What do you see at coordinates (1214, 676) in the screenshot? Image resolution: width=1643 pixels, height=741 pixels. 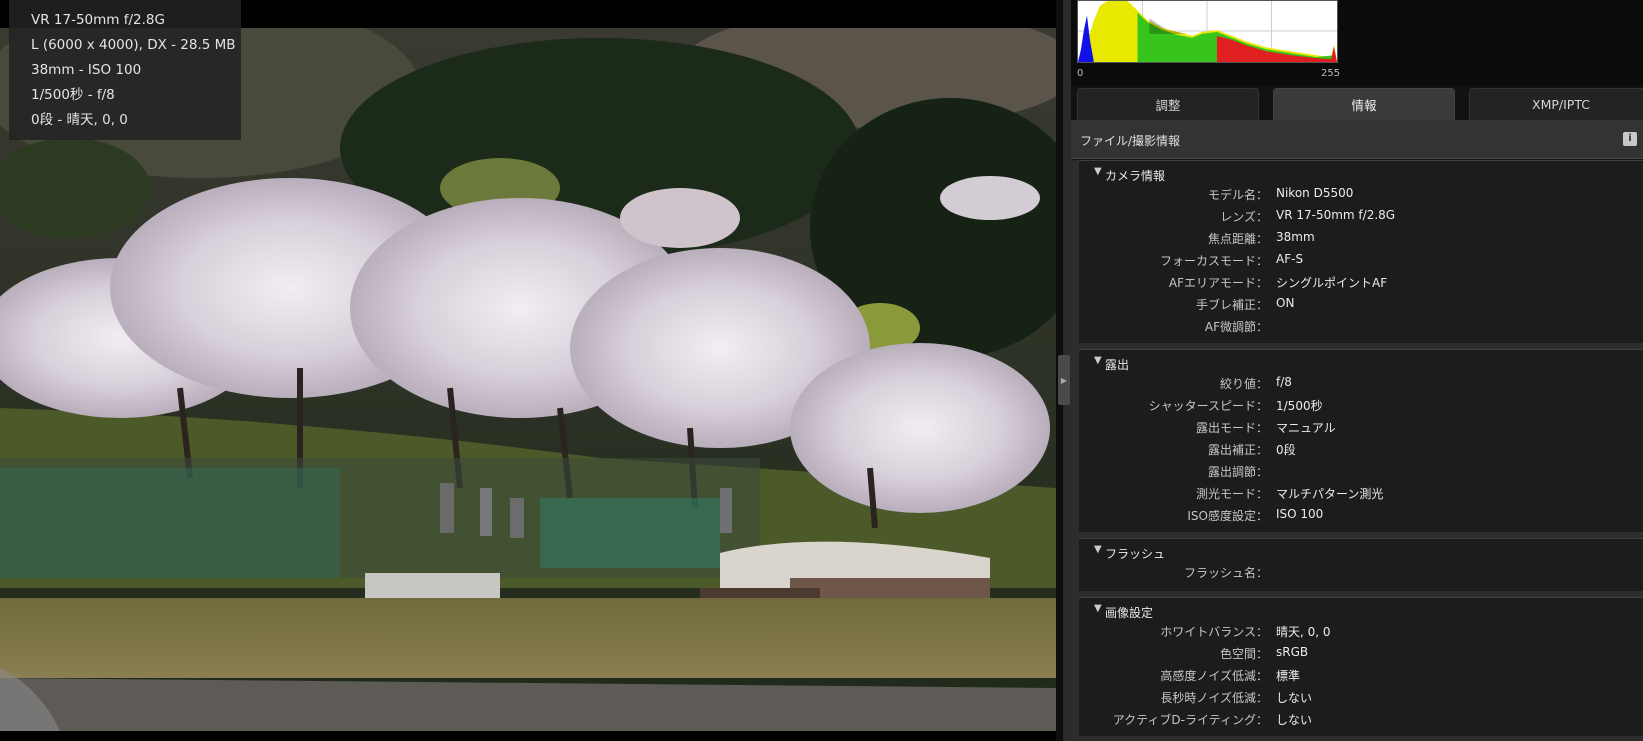 I see `info-label: 高感度ノイズ低減：` at bounding box center [1214, 676].